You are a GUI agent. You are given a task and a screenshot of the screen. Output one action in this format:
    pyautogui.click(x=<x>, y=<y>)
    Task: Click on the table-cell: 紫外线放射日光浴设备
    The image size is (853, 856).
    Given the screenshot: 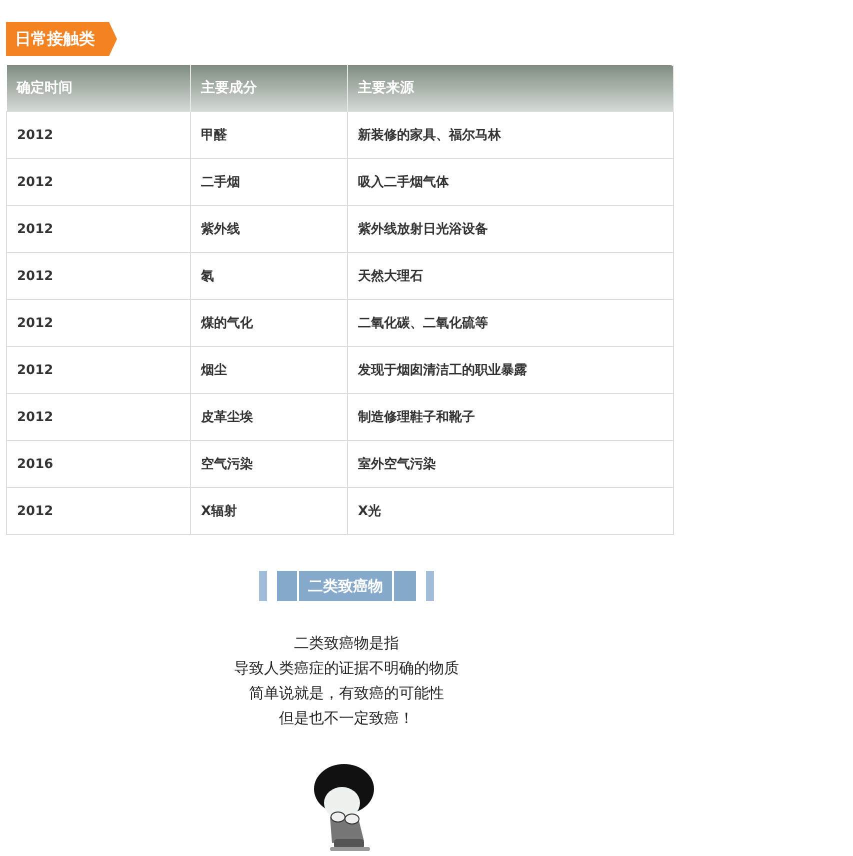 What is the action you would take?
    pyautogui.click(x=511, y=229)
    